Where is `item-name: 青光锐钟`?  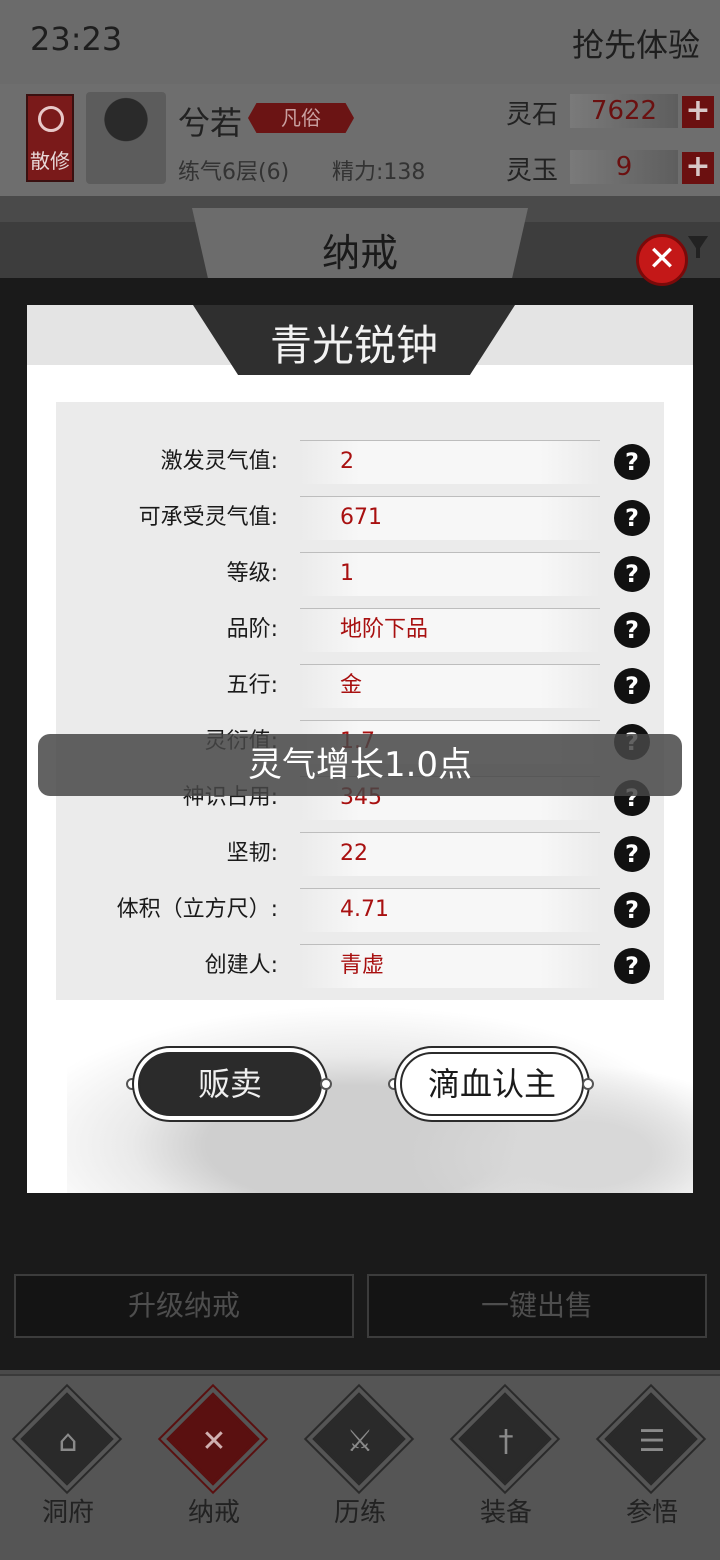 item-name: 青光锐钟 is located at coordinates (353, 345).